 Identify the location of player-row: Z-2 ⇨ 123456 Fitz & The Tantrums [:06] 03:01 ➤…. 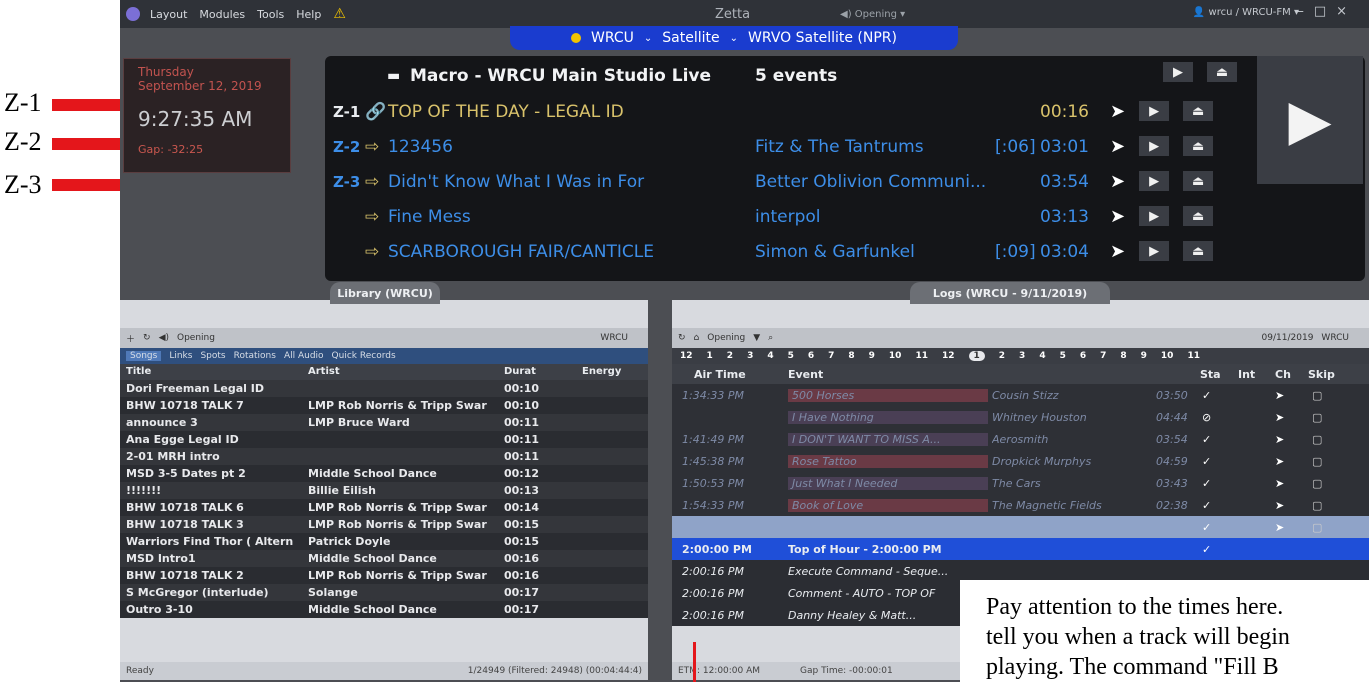
(845, 146).